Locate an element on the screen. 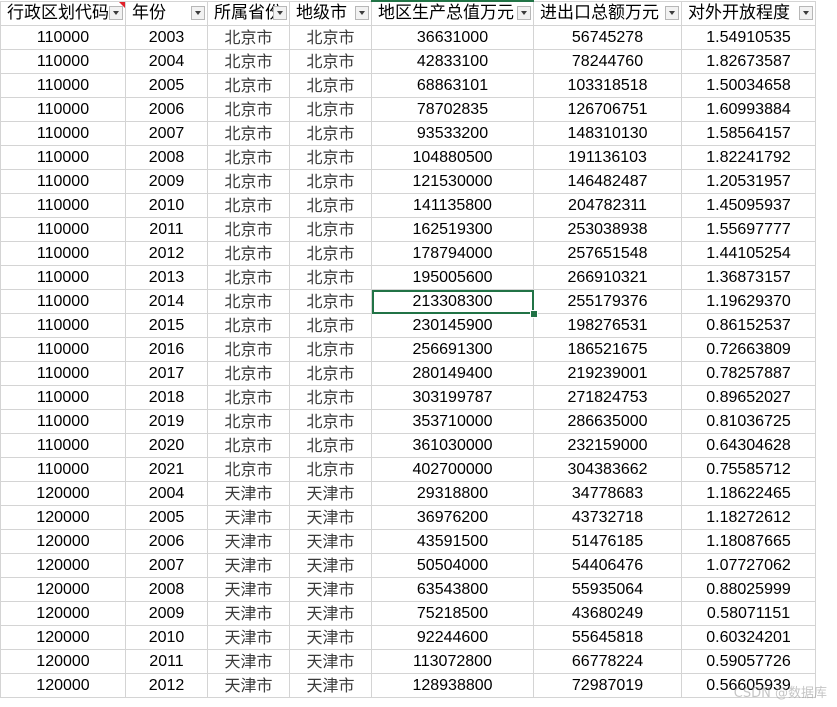 Image resolution: width=837 pixels, height=707 pixels. table-cell: 361030000 is located at coordinates (452, 445).